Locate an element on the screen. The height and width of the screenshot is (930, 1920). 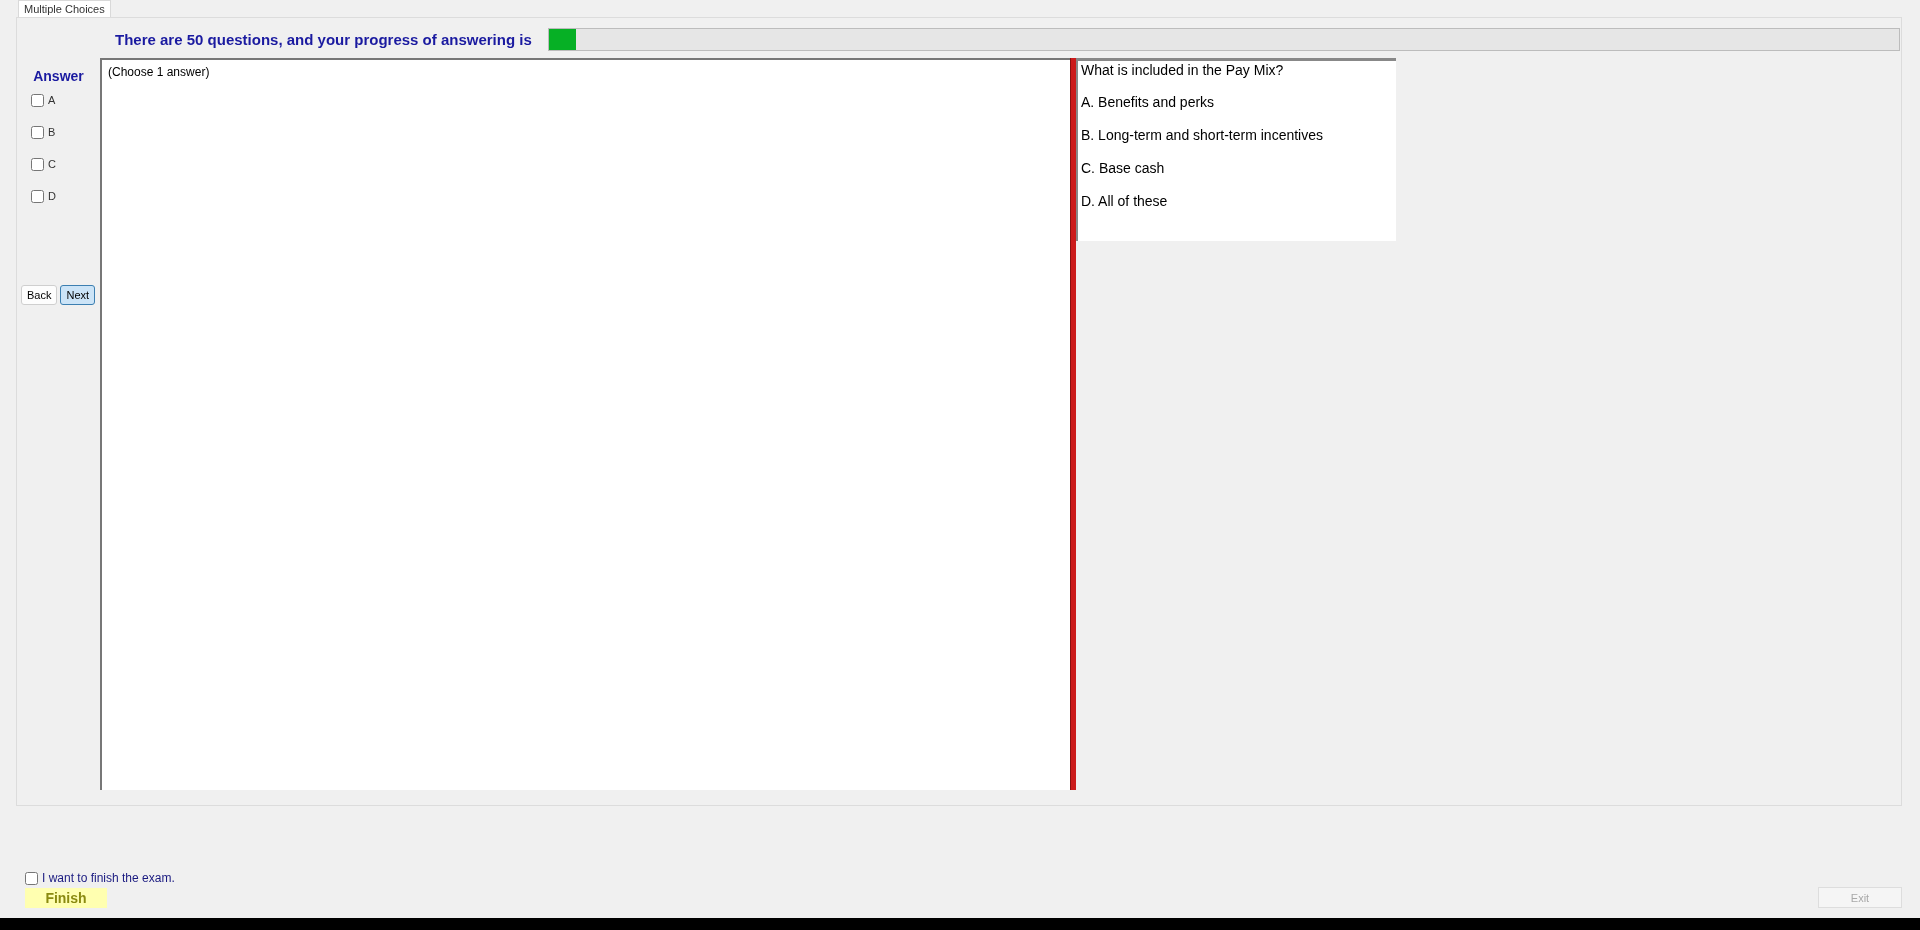
nav-button: Next is located at coordinates (78, 295).